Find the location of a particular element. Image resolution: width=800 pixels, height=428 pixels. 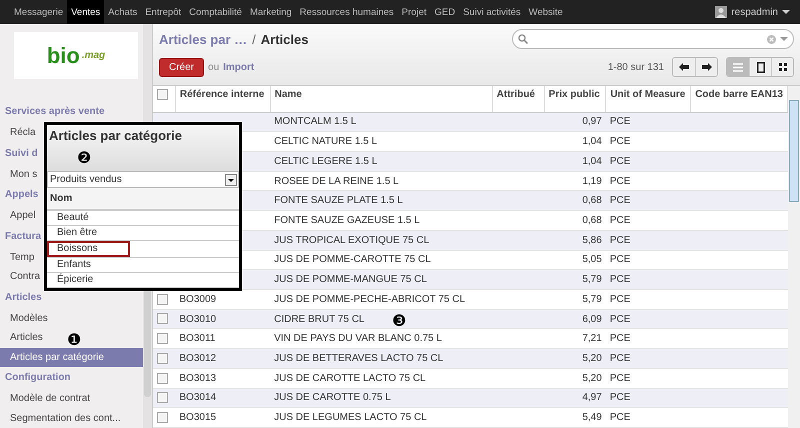

column-header: Nom is located at coordinates (143, 199).